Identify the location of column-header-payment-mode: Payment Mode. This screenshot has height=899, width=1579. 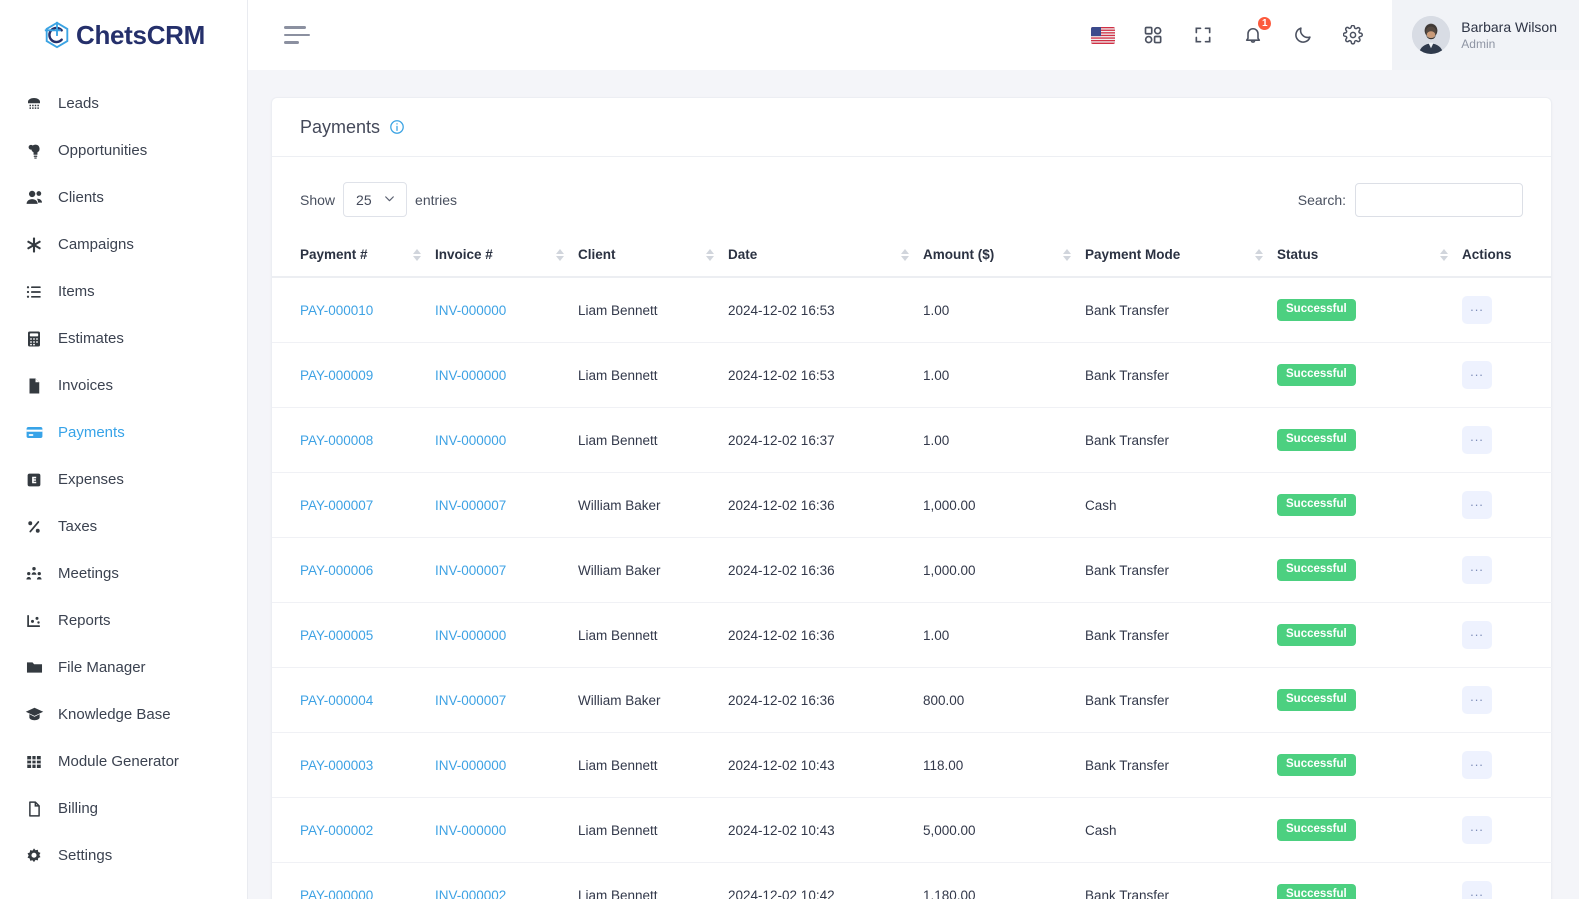
(1181, 255).